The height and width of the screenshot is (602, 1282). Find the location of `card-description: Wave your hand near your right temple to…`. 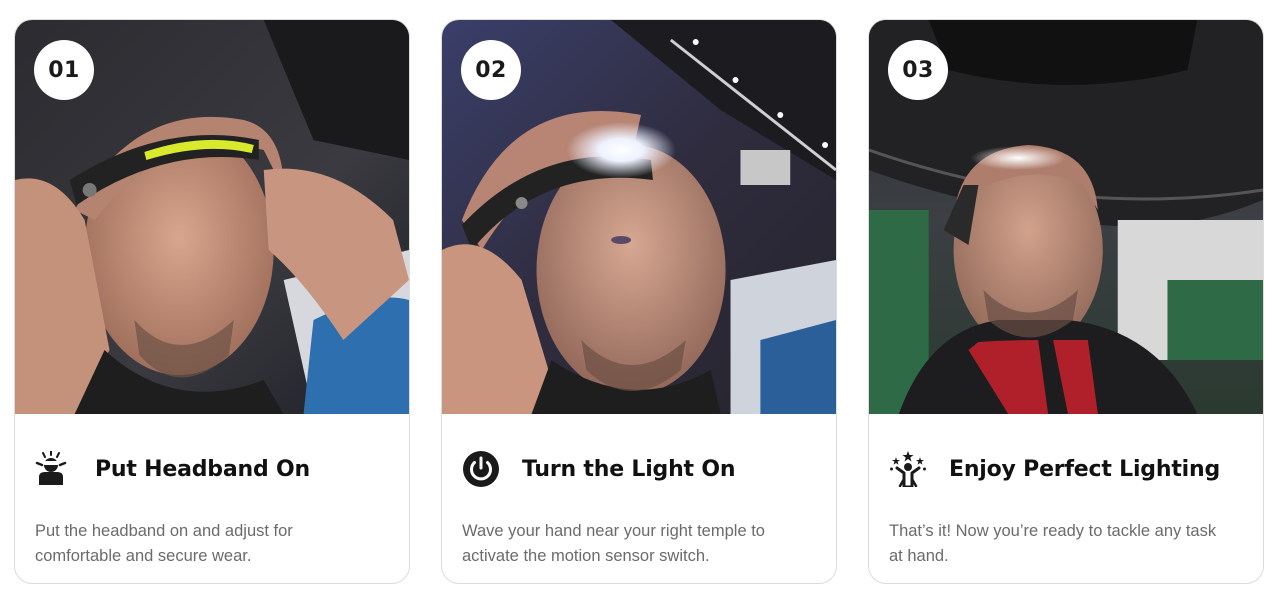

card-description: Wave your hand near your right temple to… is located at coordinates (613, 543).